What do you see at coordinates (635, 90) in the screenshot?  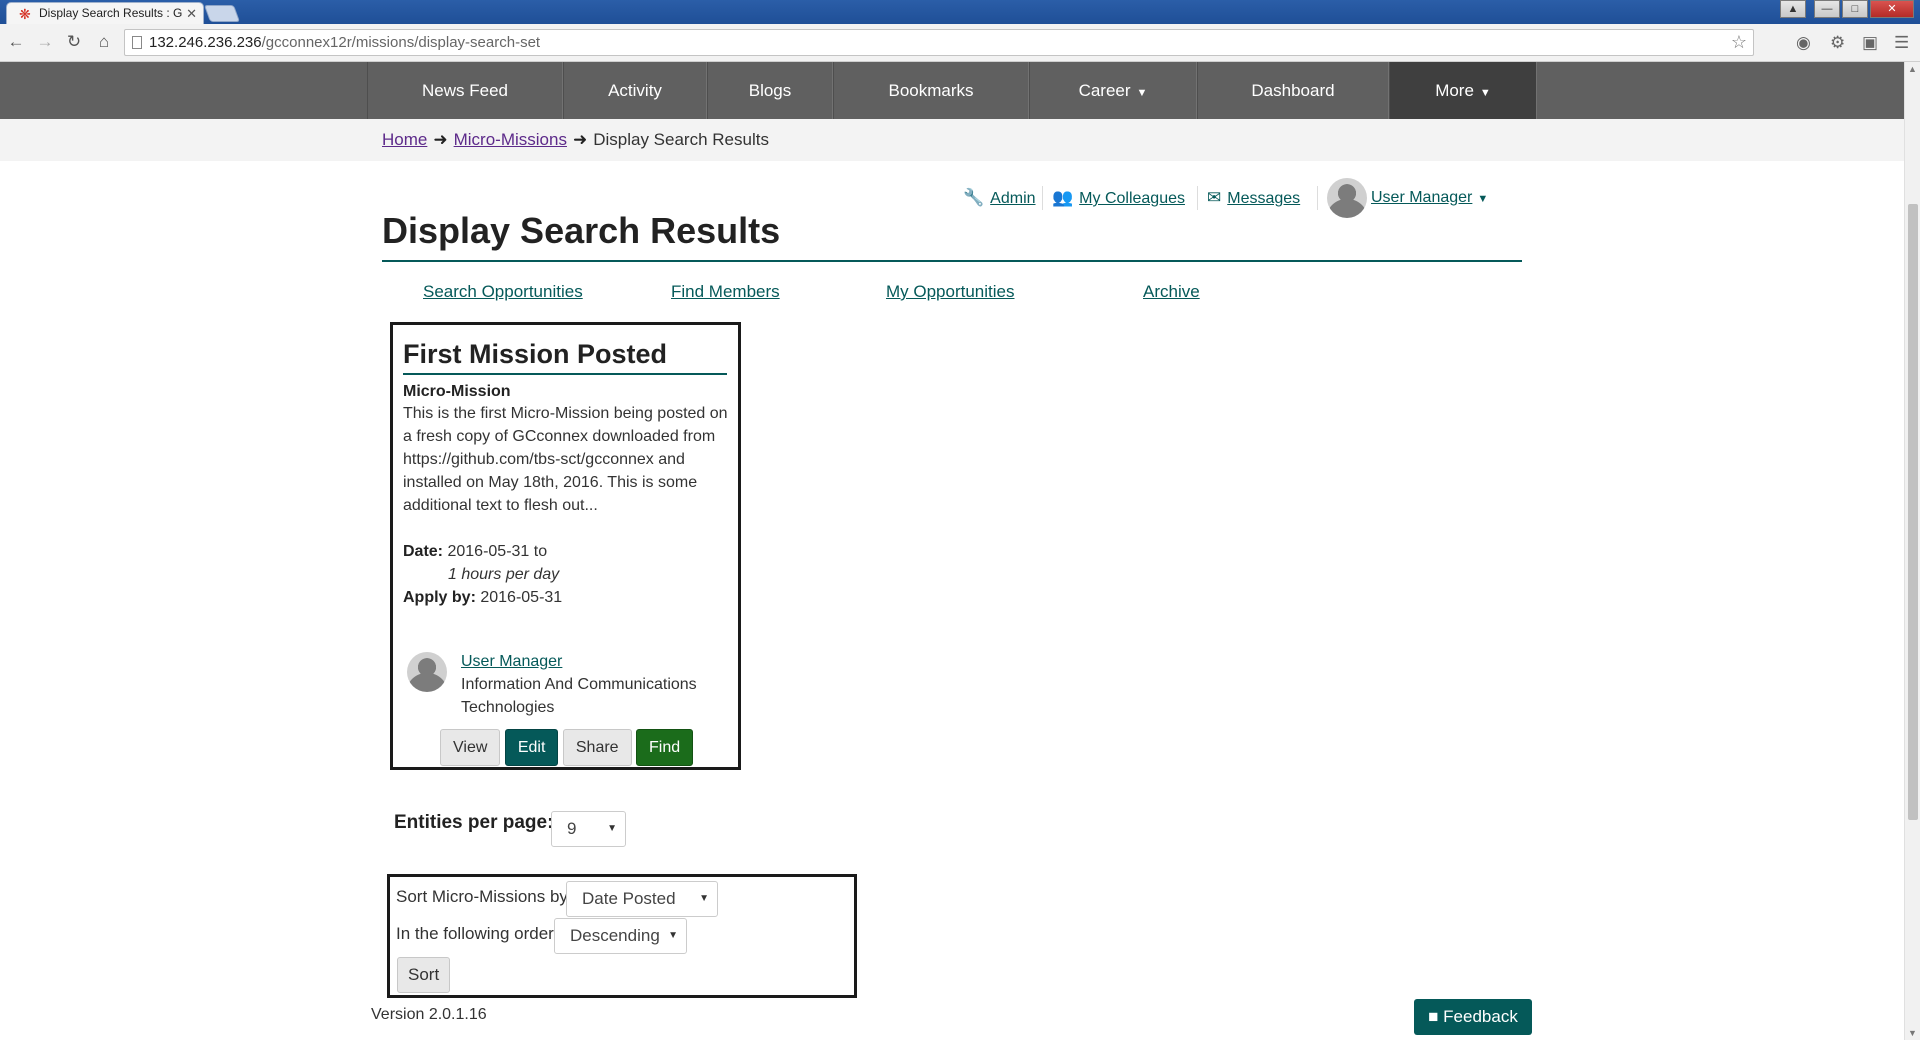 I see `nav-activity: Activity` at bounding box center [635, 90].